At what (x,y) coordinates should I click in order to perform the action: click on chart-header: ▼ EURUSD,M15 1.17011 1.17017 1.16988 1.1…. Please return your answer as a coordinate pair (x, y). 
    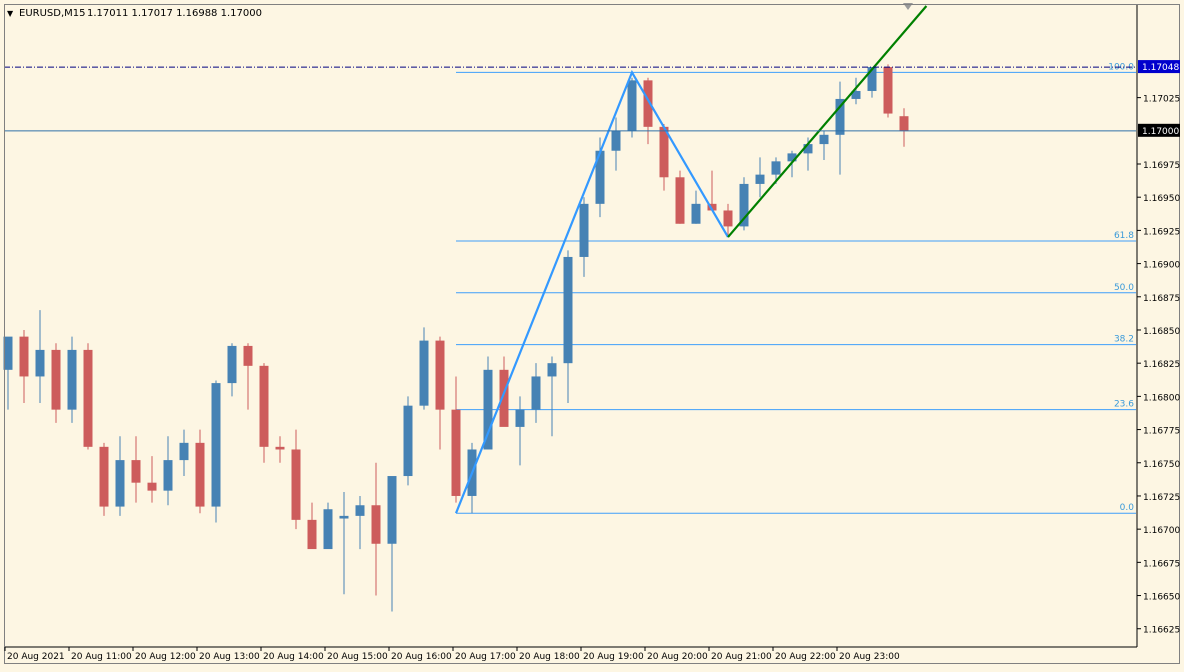
    Looking at the image, I should click on (134, 13).